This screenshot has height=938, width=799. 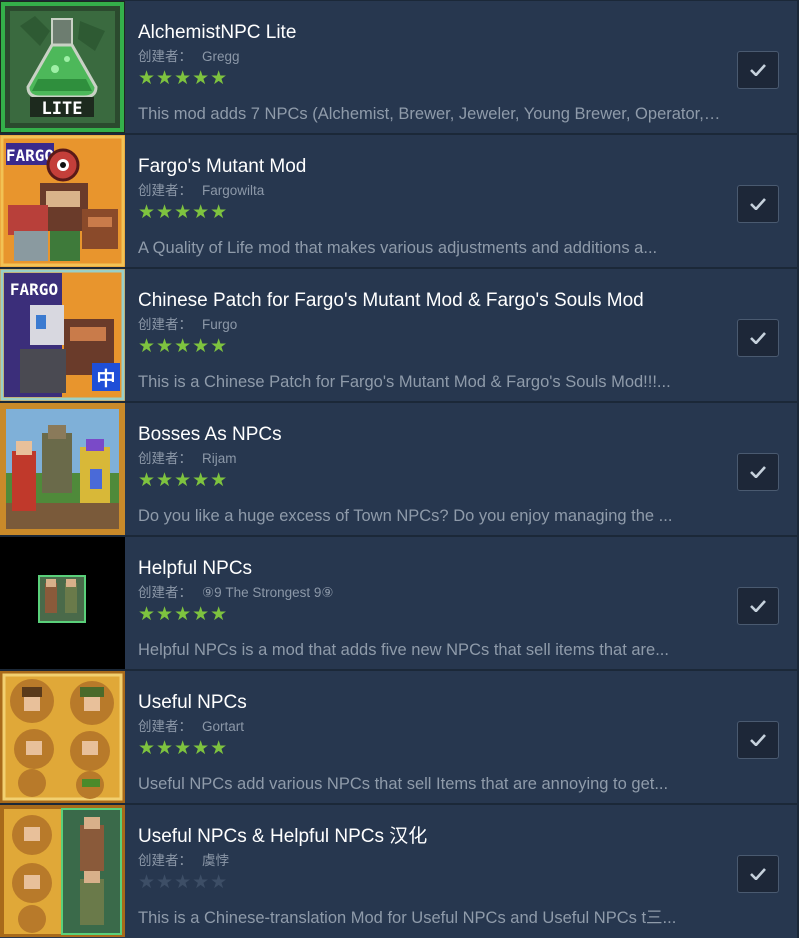 I want to click on mod-author: 创建者： Rijam, so click(x=187, y=459).